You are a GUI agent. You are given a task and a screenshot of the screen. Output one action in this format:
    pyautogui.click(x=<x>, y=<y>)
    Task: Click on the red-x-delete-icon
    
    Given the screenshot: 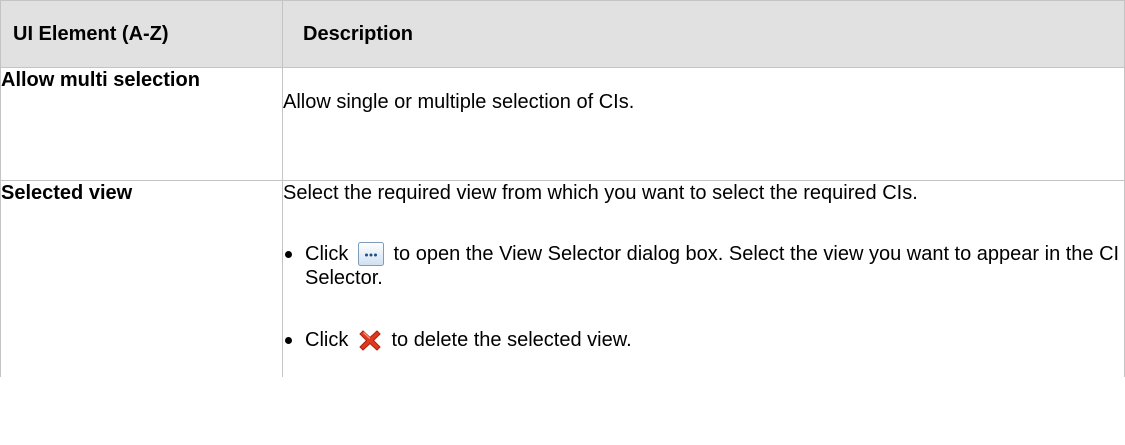 What is the action you would take?
    pyautogui.click(x=370, y=340)
    